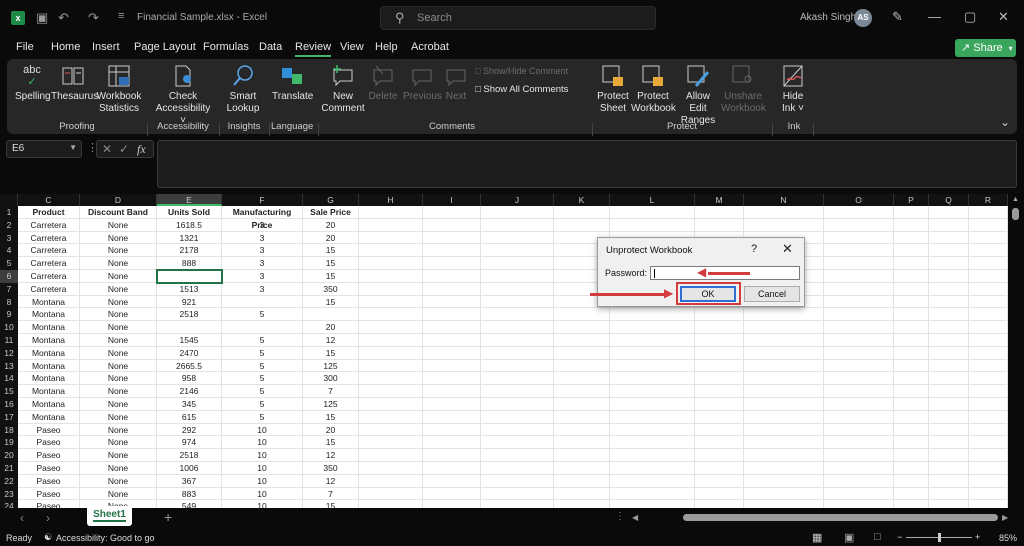  What do you see at coordinates (262, 366) in the screenshot?
I see `table-cell: 5` at bounding box center [262, 366].